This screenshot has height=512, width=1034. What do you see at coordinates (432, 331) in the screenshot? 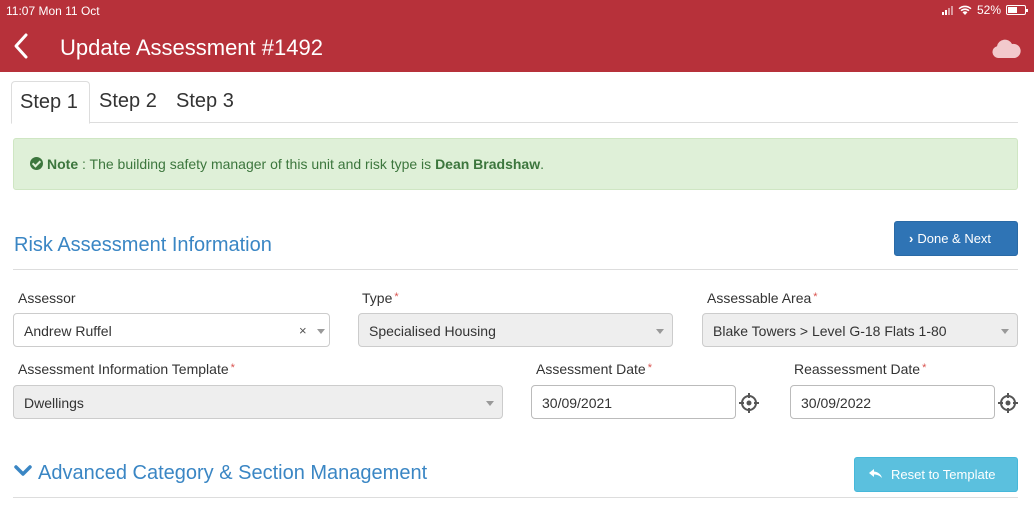
I see `type-value: Specialised Housing` at bounding box center [432, 331].